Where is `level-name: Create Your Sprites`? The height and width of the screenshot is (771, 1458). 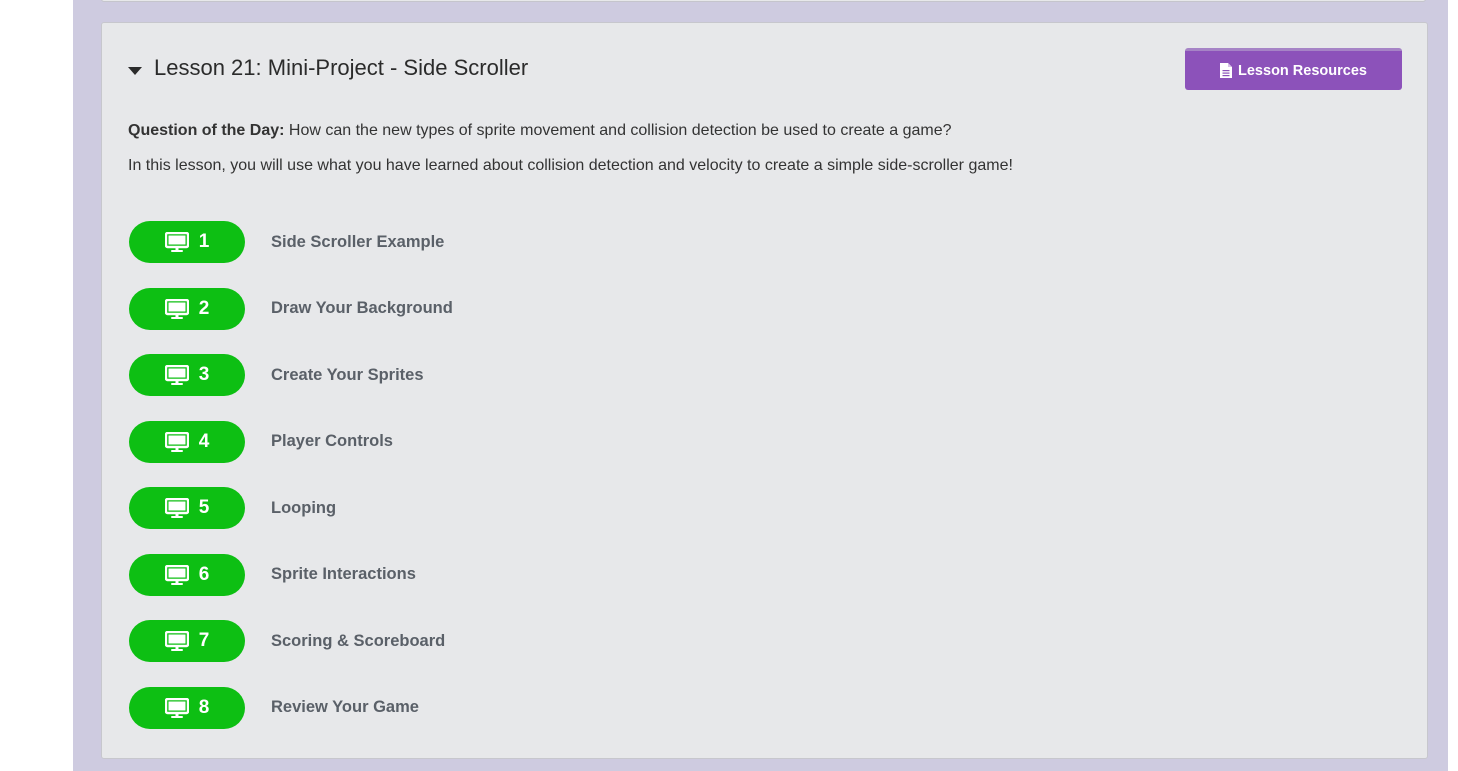 level-name: Create Your Sprites is located at coordinates (347, 375).